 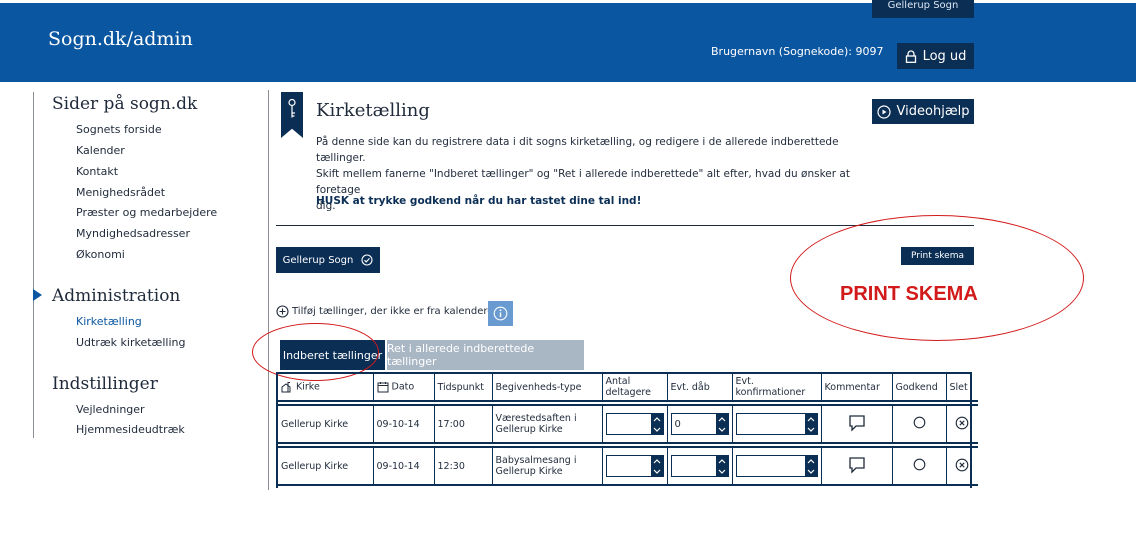 What do you see at coordinates (119, 129) in the screenshot?
I see `sidebar-item-frontpage: Sognets forside` at bounding box center [119, 129].